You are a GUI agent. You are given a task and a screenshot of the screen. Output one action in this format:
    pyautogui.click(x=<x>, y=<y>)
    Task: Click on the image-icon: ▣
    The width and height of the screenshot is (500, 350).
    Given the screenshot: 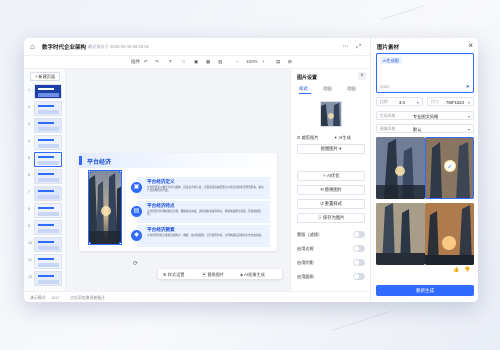 What is the action you would take?
    pyautogui.click(x=196, y=62)
    